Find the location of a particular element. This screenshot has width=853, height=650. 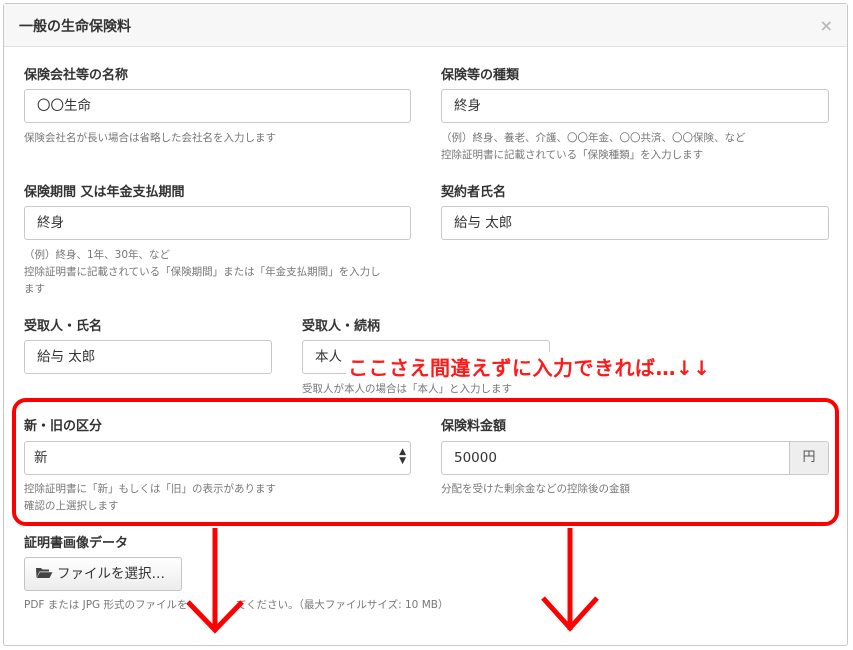

insurance-type-input: 終身 is located at coordinates (635, 106).